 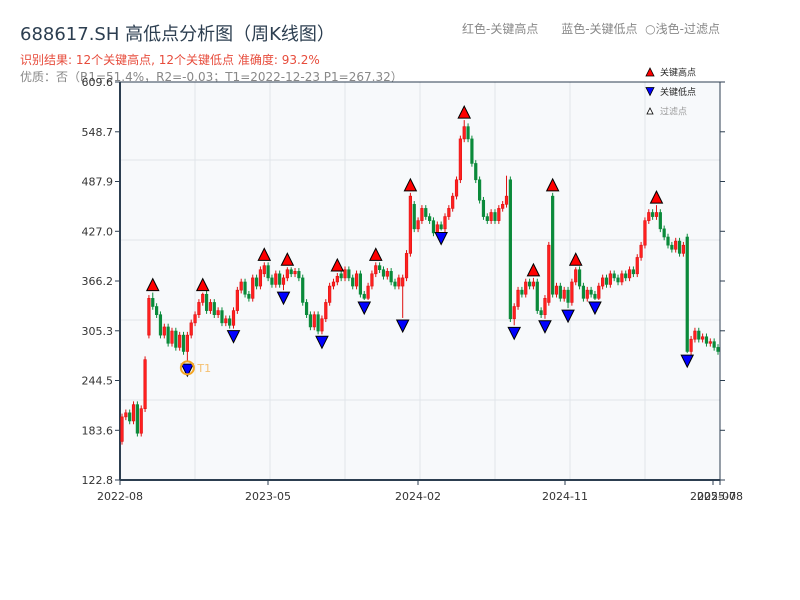 I want to click on x-tick-label: 2025-08, so click(x=720, y=496).